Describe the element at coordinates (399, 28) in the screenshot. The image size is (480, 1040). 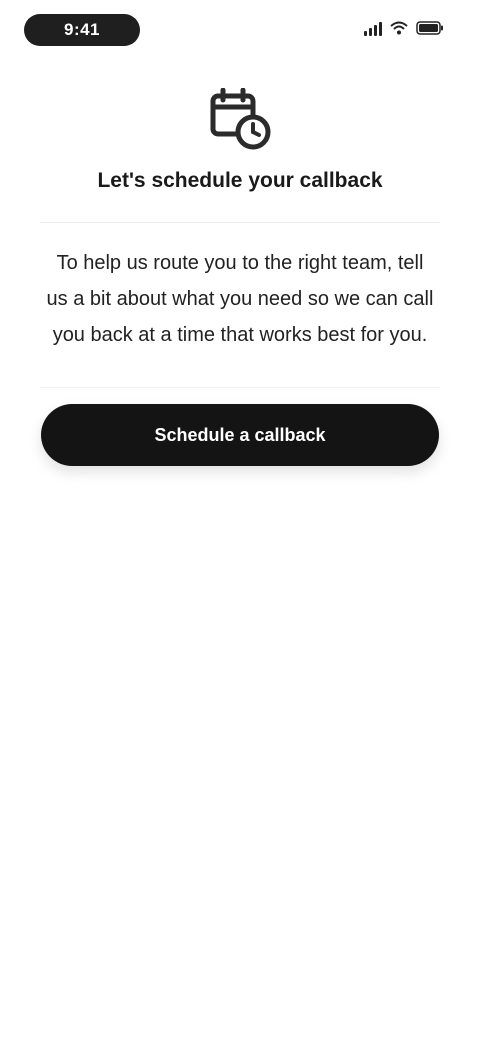
I see `wifi-icon` at that location.